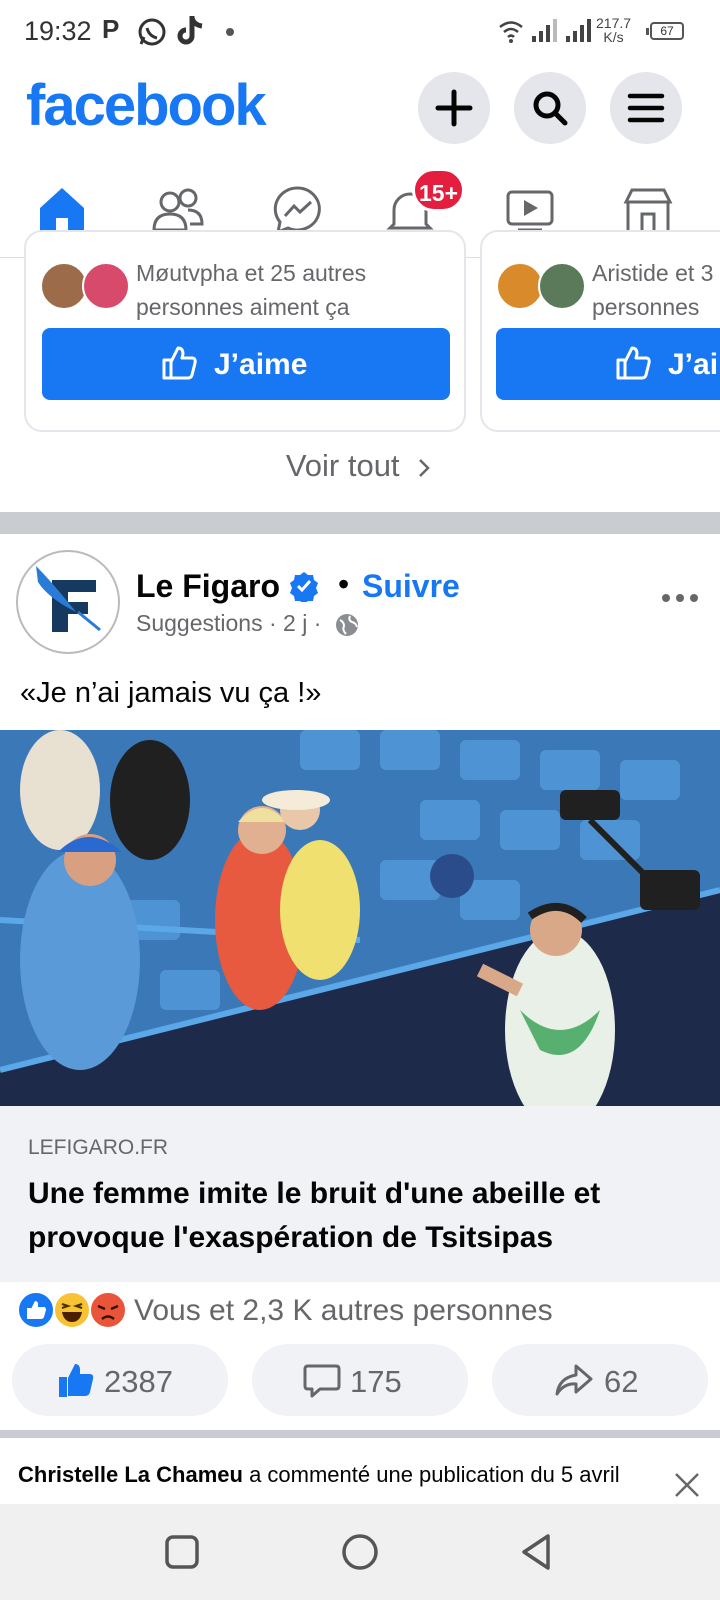 The height and width of the screenshot is (1600, 720). Describe the element at coordinates (693, 364) in the screenshot. I see `like-button-label: J’ai` at that location.